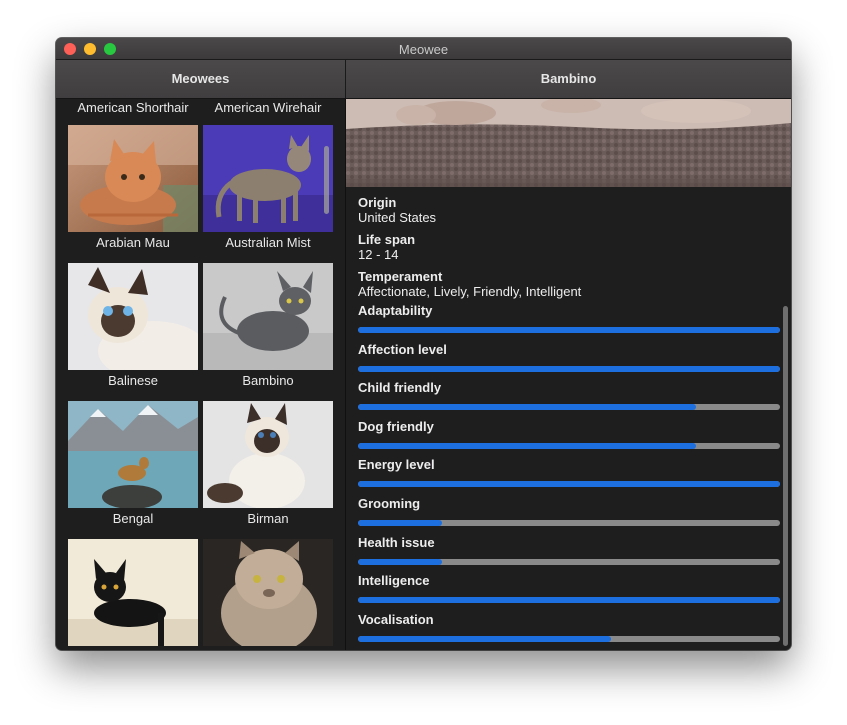 This screenshot has height=725, width=847. I want to click on stat-child-friendly: Child friendly, so click(569, 399).